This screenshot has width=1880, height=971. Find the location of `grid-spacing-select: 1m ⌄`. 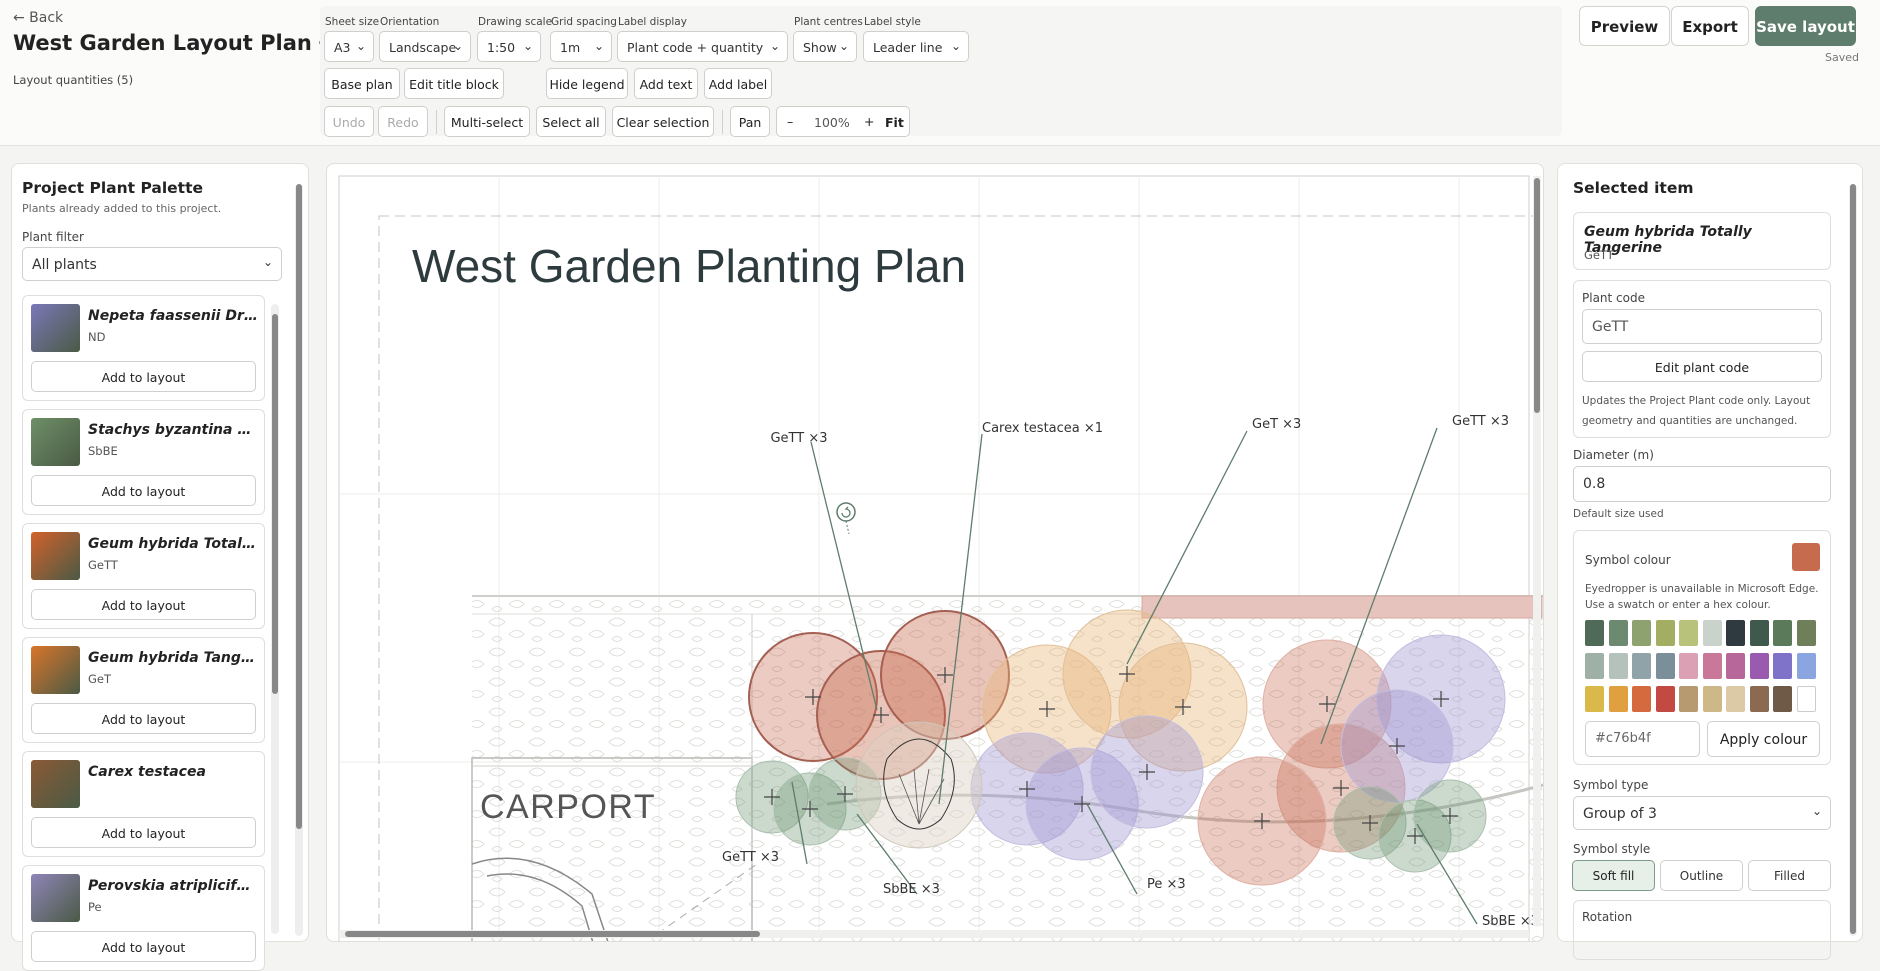

grid-spacing-select: 1m ⌄ is located at coordinates (581, 46).